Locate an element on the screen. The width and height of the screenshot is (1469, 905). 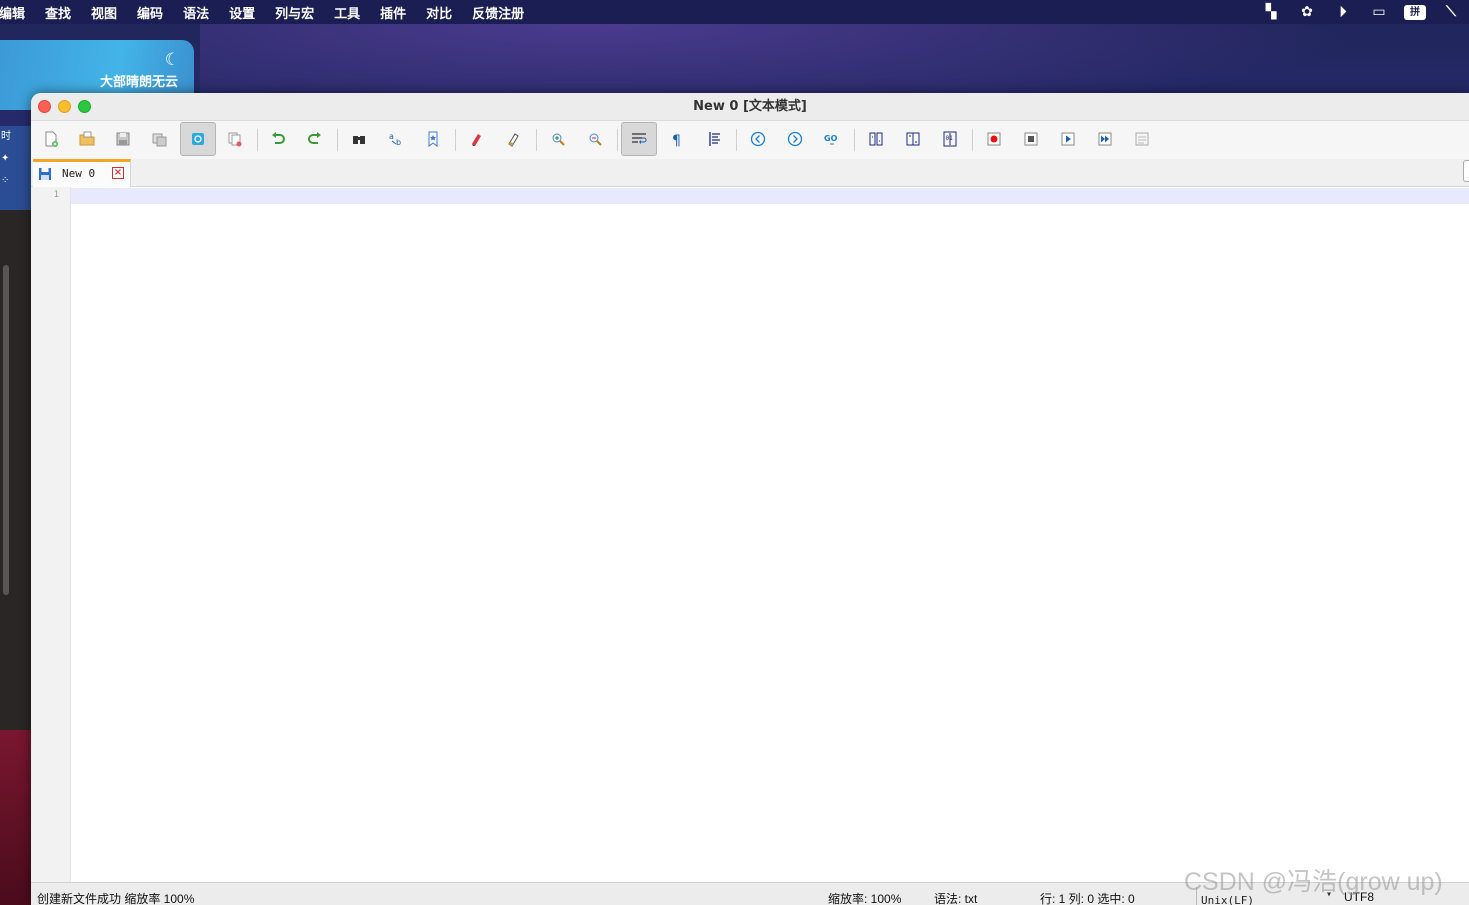
zoom-in-icon is located at coordinates (558, 139).